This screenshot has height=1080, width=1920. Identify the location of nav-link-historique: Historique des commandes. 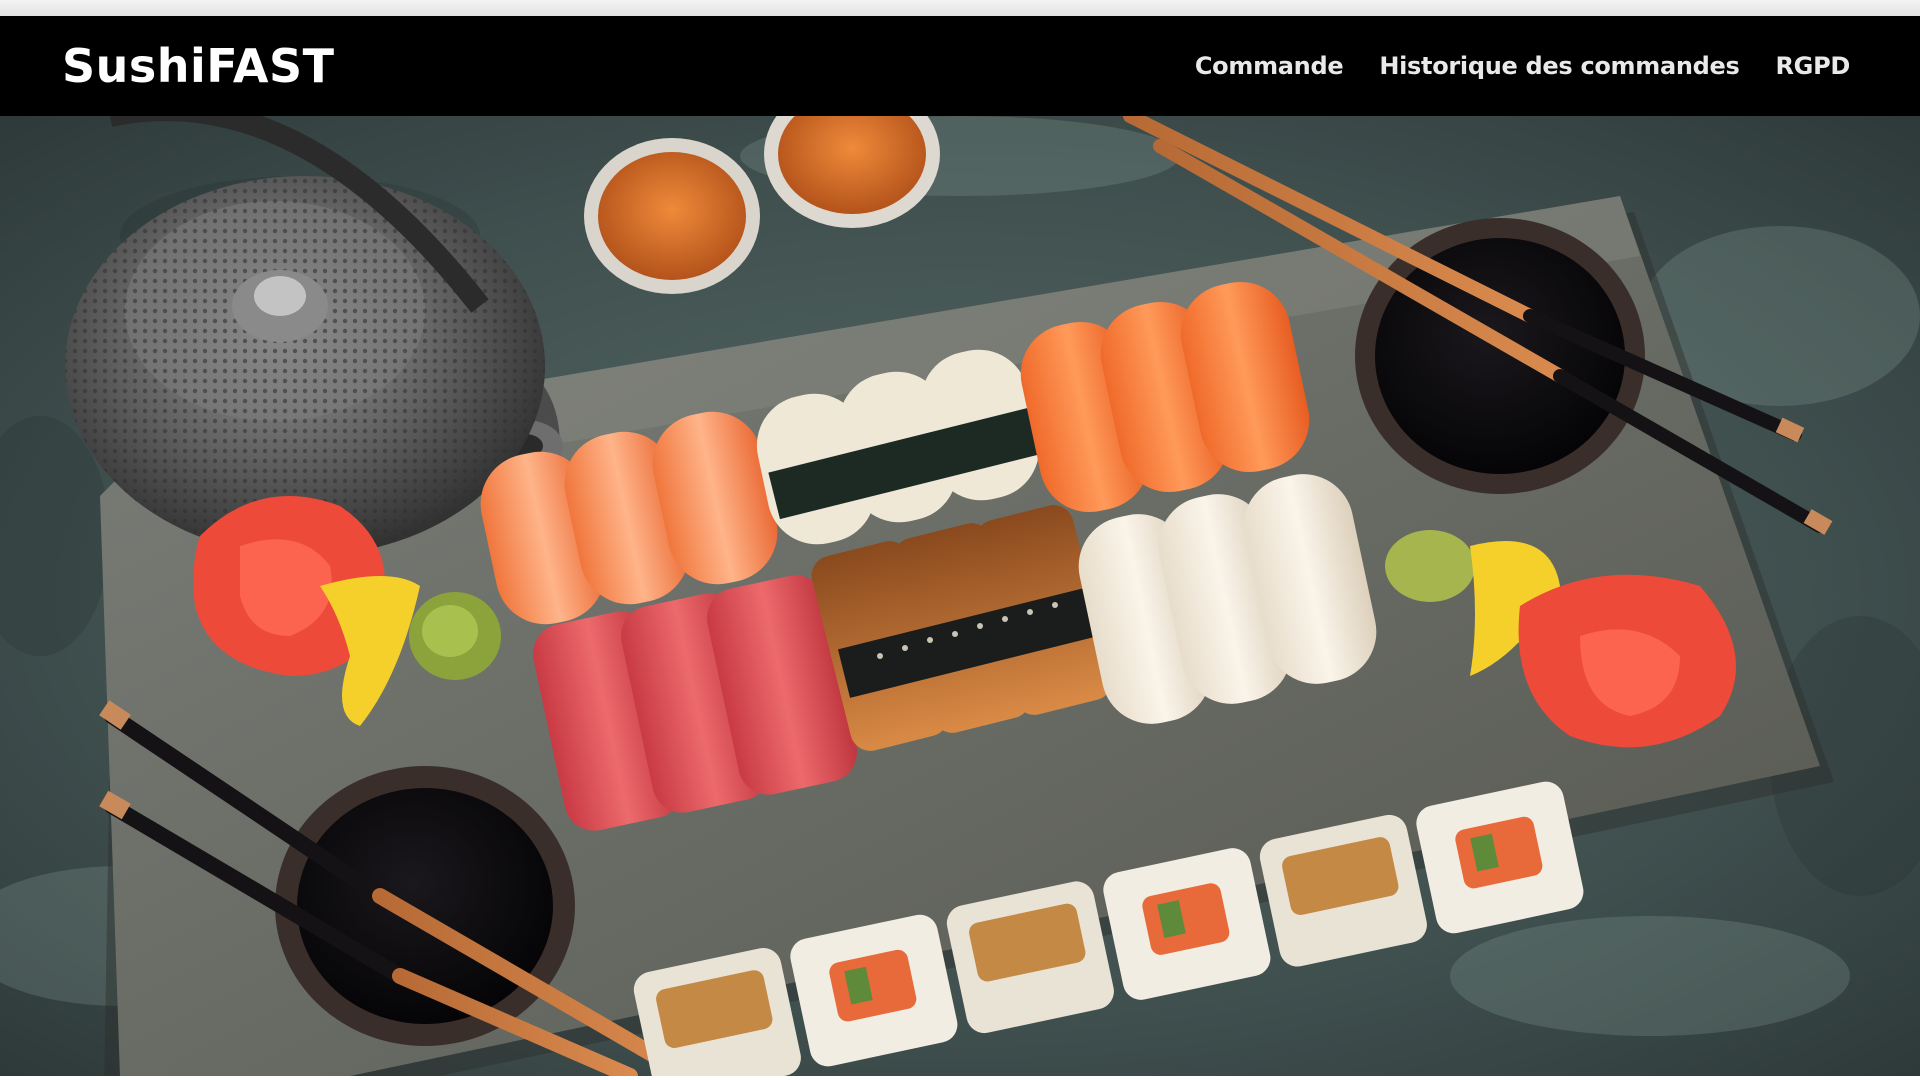
(1559, 66).